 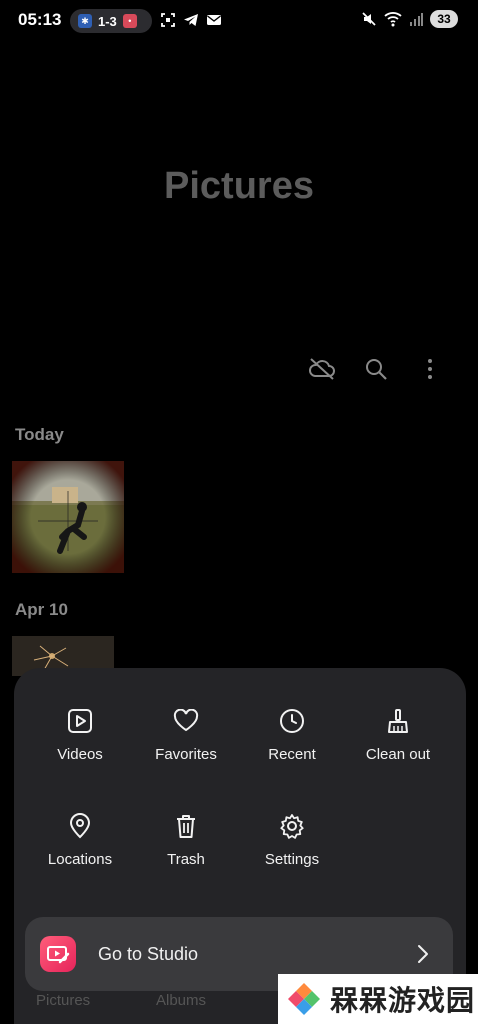 I want to click on clock-icon, so click(x=292, y=721).